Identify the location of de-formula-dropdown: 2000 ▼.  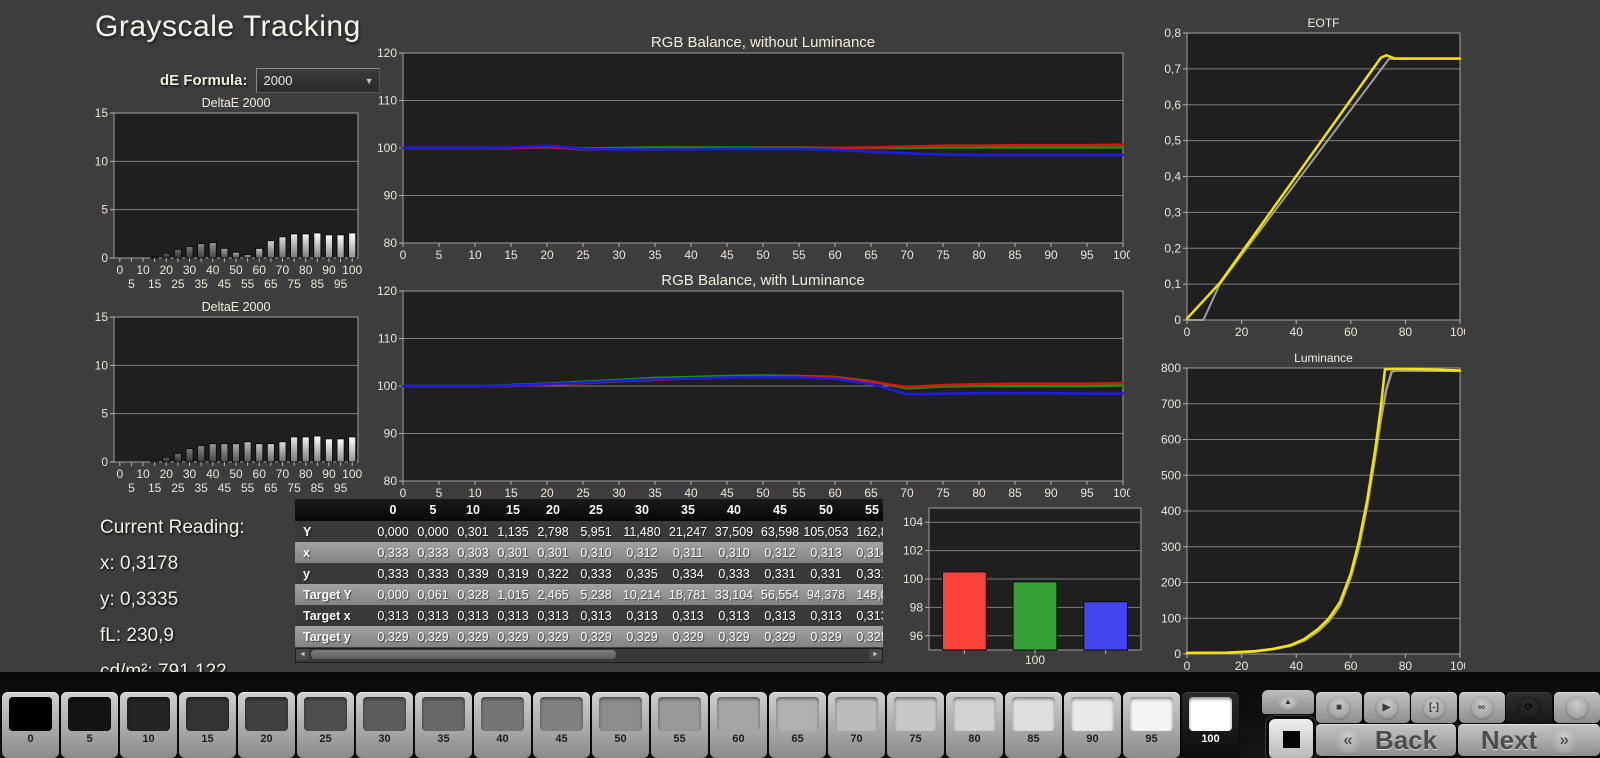
(317, 80).